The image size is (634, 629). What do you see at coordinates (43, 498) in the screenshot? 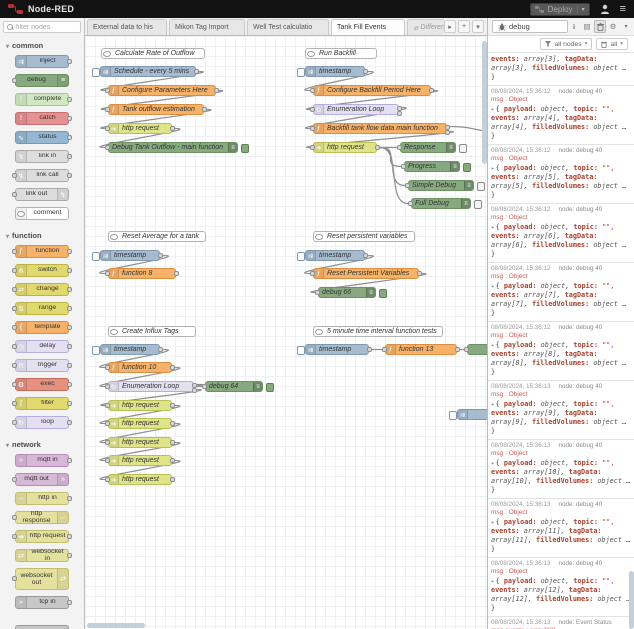
I see `palette-node-http-in: → http in` at bounding box center [43, 498].